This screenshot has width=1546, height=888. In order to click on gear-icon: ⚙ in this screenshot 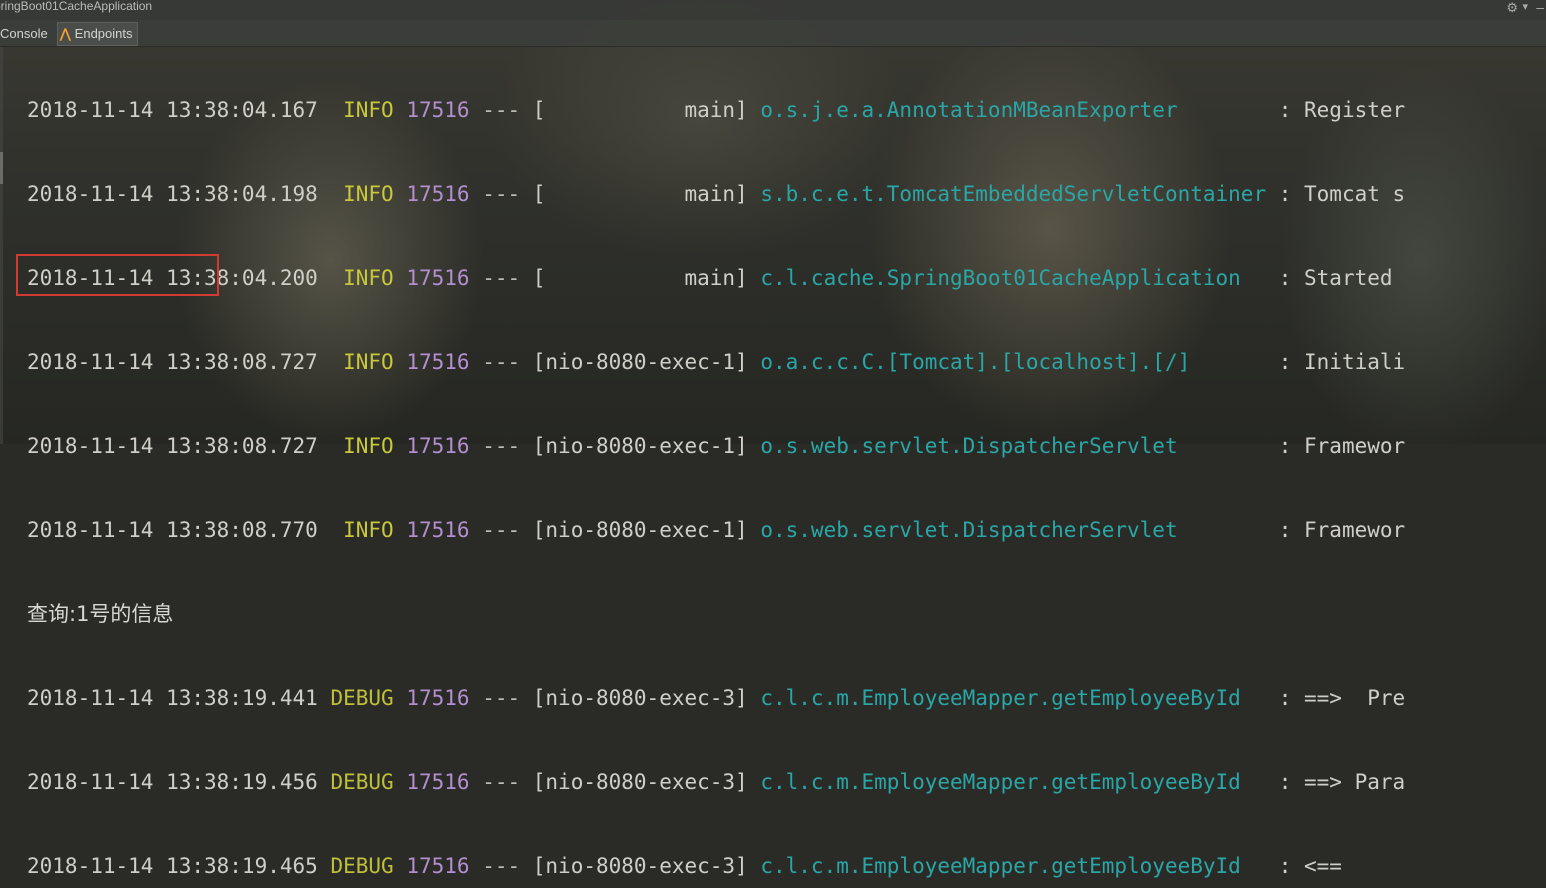, I will do `click(1512, 8)`.